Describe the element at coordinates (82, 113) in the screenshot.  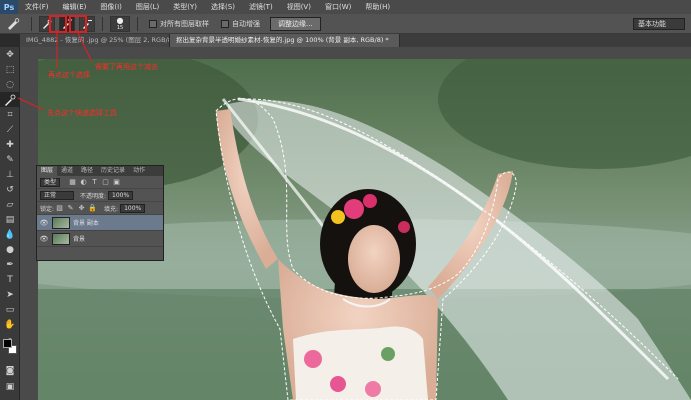
I see `annotation-quick-select: 先点这个快速选择工具` at that location.